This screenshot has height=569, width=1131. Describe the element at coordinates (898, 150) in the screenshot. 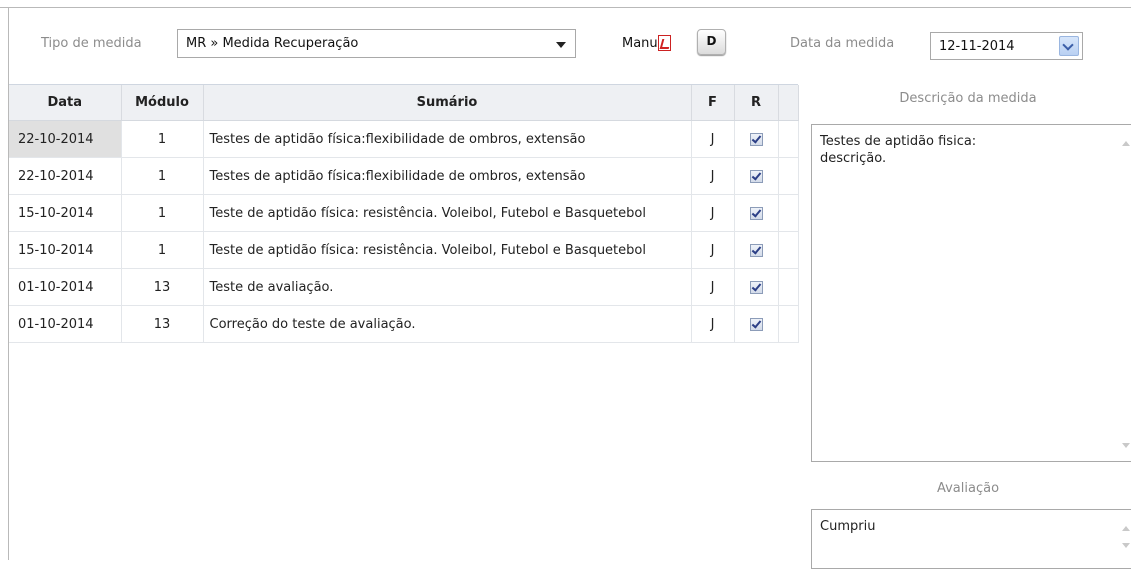

I see `descricao-text: Testes de aptidão fisica: descrição.` at that location.